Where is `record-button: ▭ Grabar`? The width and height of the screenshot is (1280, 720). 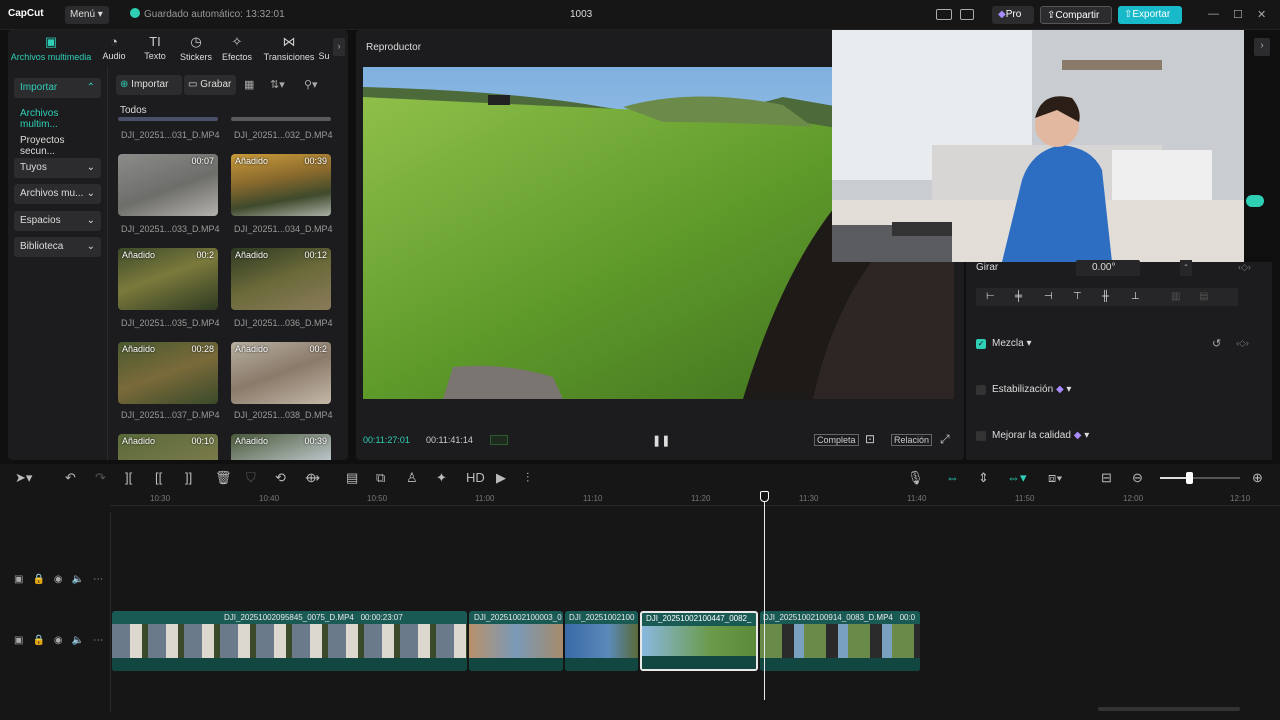
record-button: ▭ Grabar is located at coordinates (210, 85).